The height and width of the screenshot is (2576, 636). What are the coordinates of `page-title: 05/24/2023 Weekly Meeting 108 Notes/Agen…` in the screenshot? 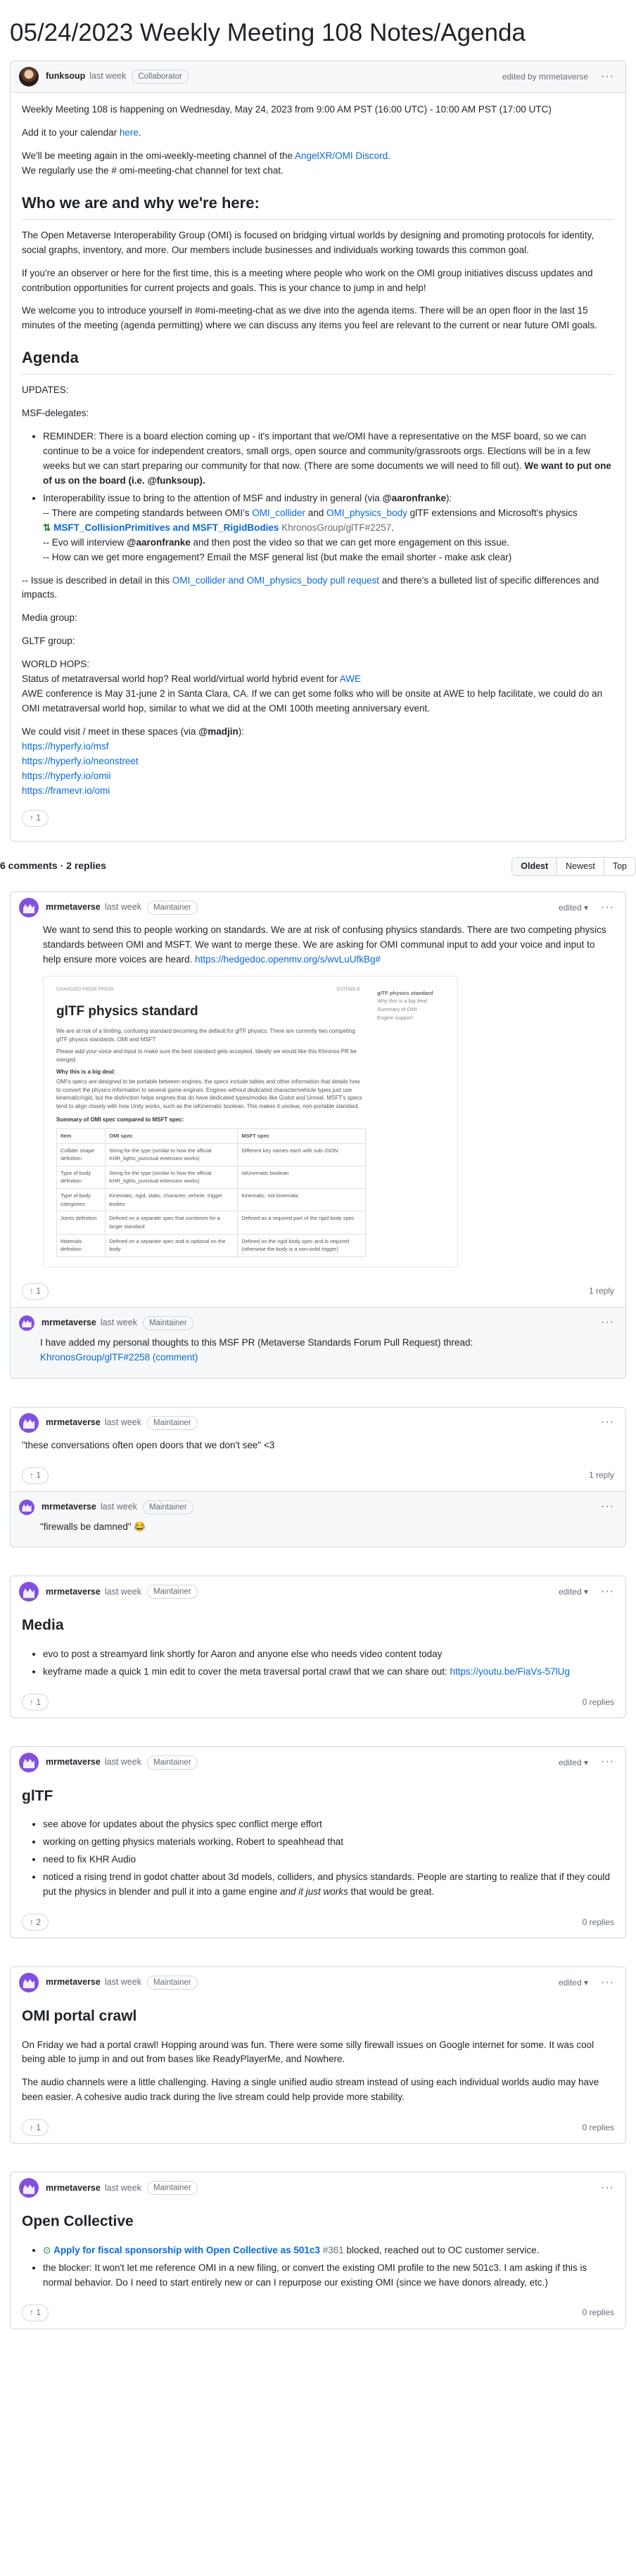 It's located at (268, 32).